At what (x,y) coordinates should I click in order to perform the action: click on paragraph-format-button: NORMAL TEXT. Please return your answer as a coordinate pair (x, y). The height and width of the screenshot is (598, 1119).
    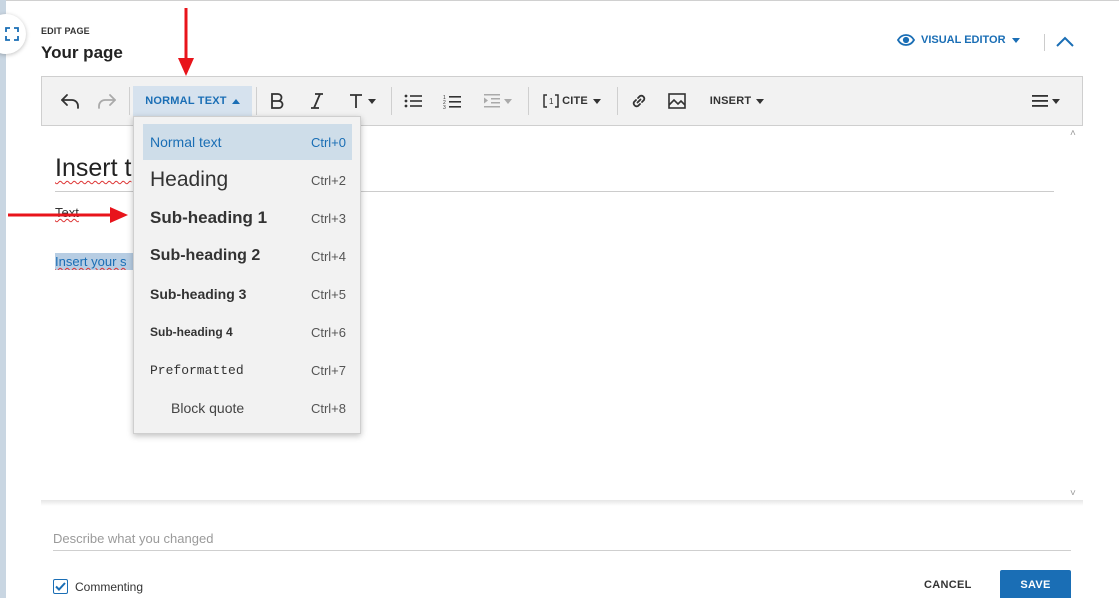
    Looking at the image, I should click on (192, 101).